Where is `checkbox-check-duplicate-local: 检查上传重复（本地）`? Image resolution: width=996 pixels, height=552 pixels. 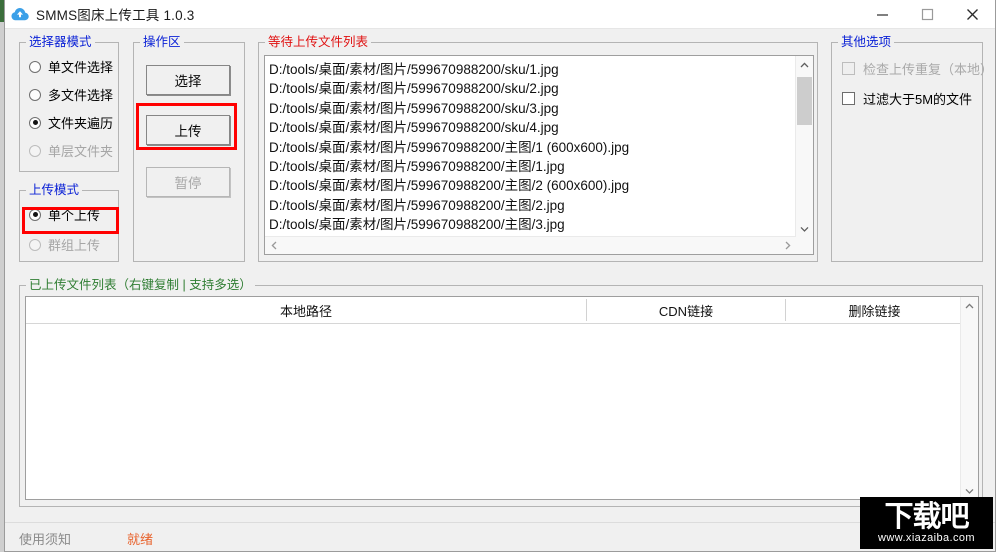 checkbox-check-duplicate-local: 检查上传重复（本地） is located at coordinates (917, 68).